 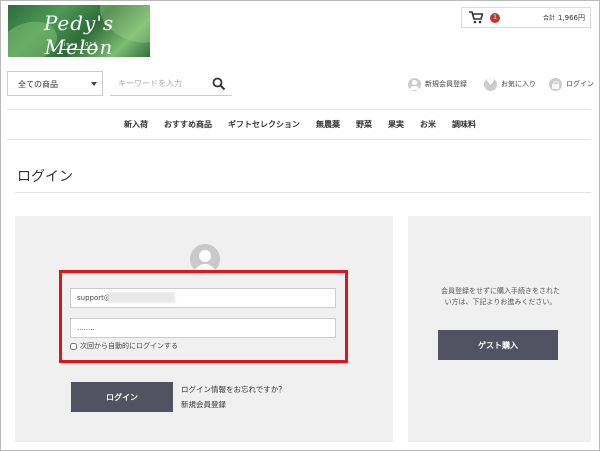 I want to click on search-icon, so click(x=219, y=84).